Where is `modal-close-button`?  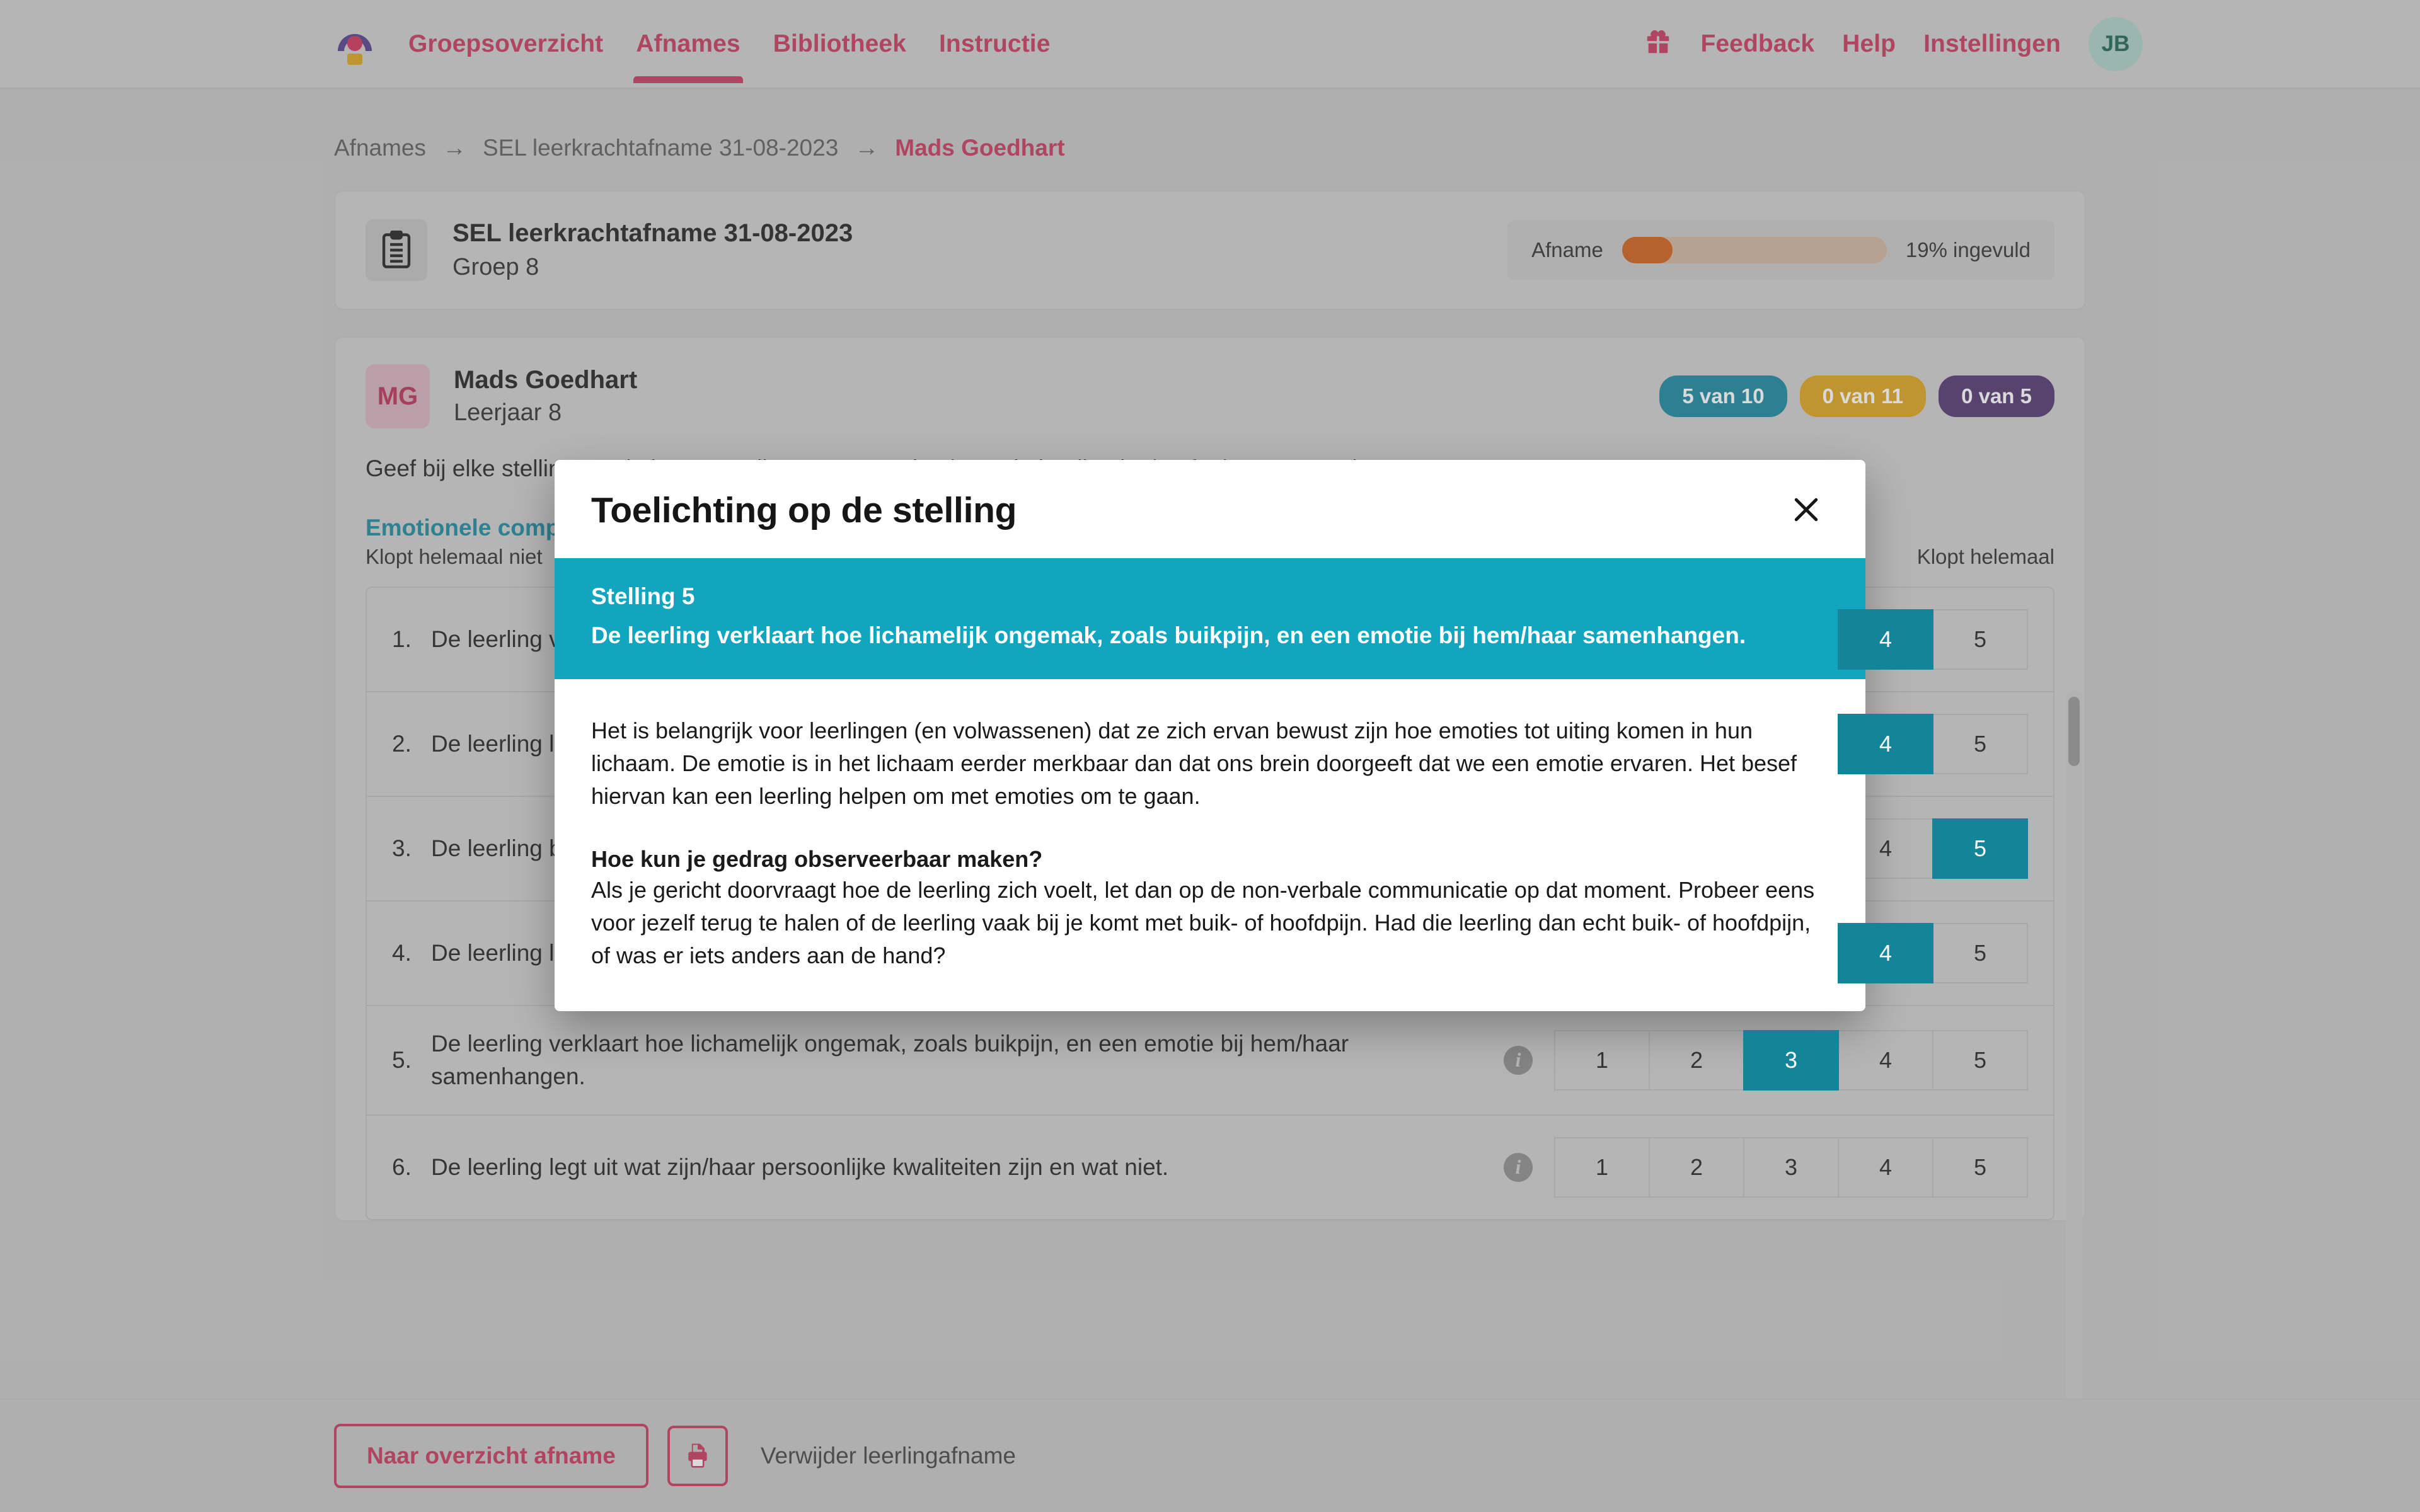 modal-close-button is located at coordinates (1806, 510).